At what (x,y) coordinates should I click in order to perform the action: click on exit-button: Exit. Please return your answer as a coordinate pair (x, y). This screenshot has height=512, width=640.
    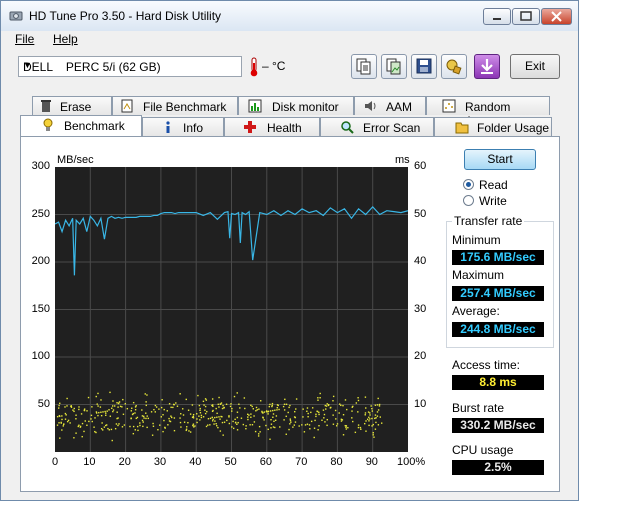
    Looking at the image, I should click on (535, 66).